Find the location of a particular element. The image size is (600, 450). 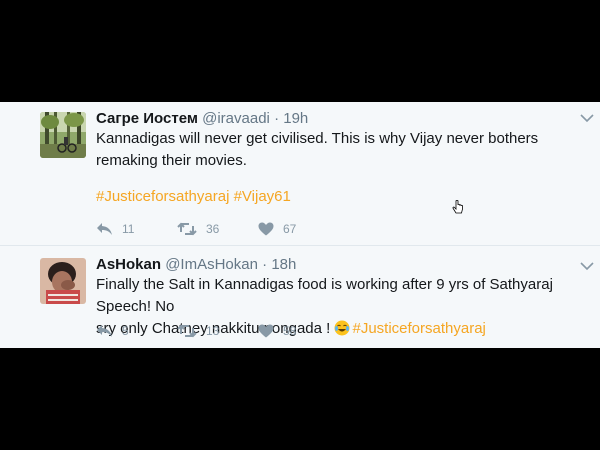

username: @ImAsHokan is located at coordinates (211, 264).